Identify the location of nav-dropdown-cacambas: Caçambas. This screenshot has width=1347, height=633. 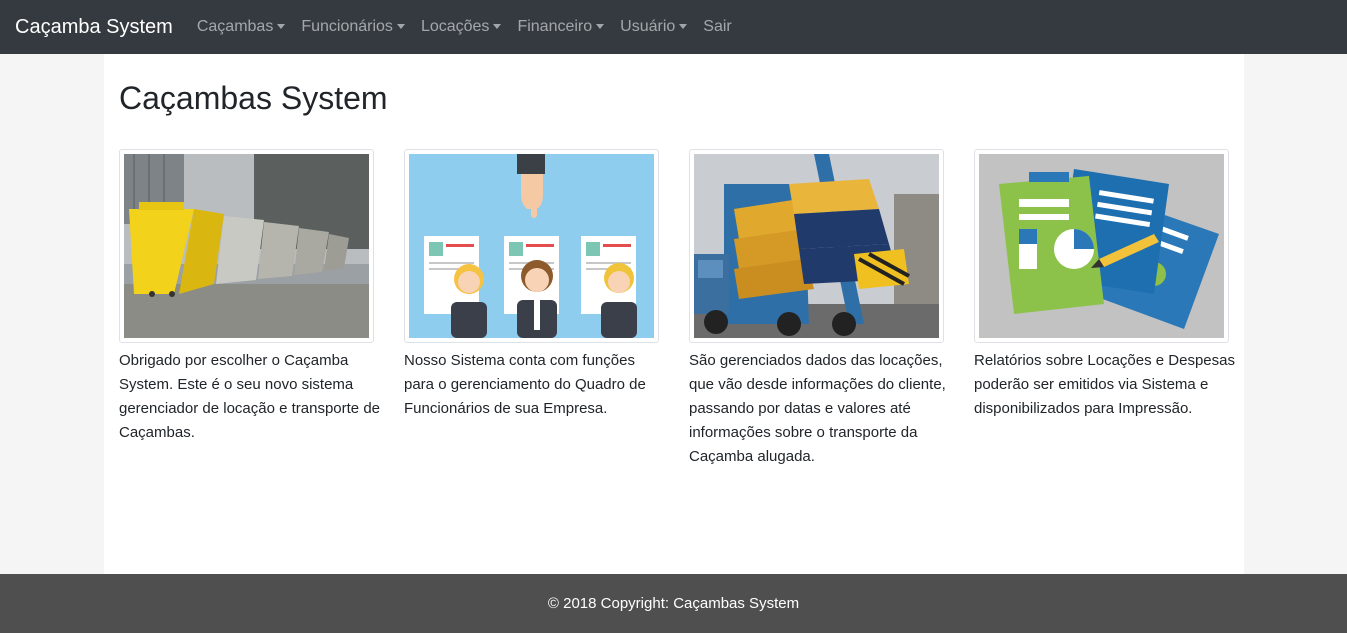
(241, 27).